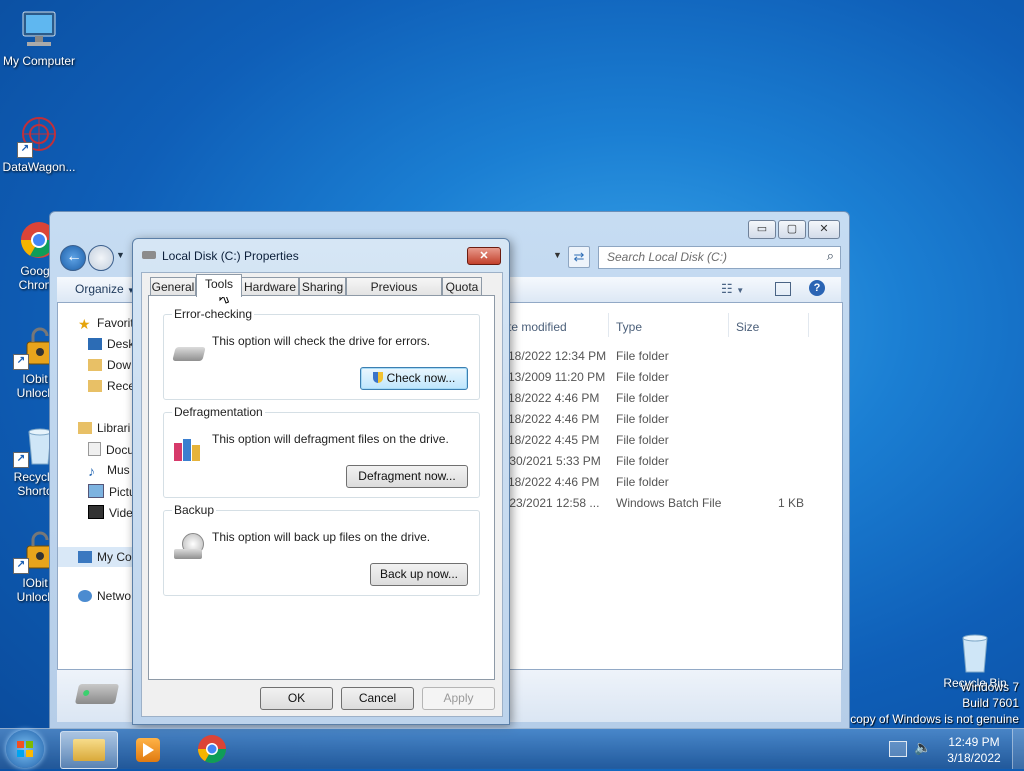 The height and width of the screenshot is (771, 1024). I want to click on group-title: Defragmentation, so click(218, 412).